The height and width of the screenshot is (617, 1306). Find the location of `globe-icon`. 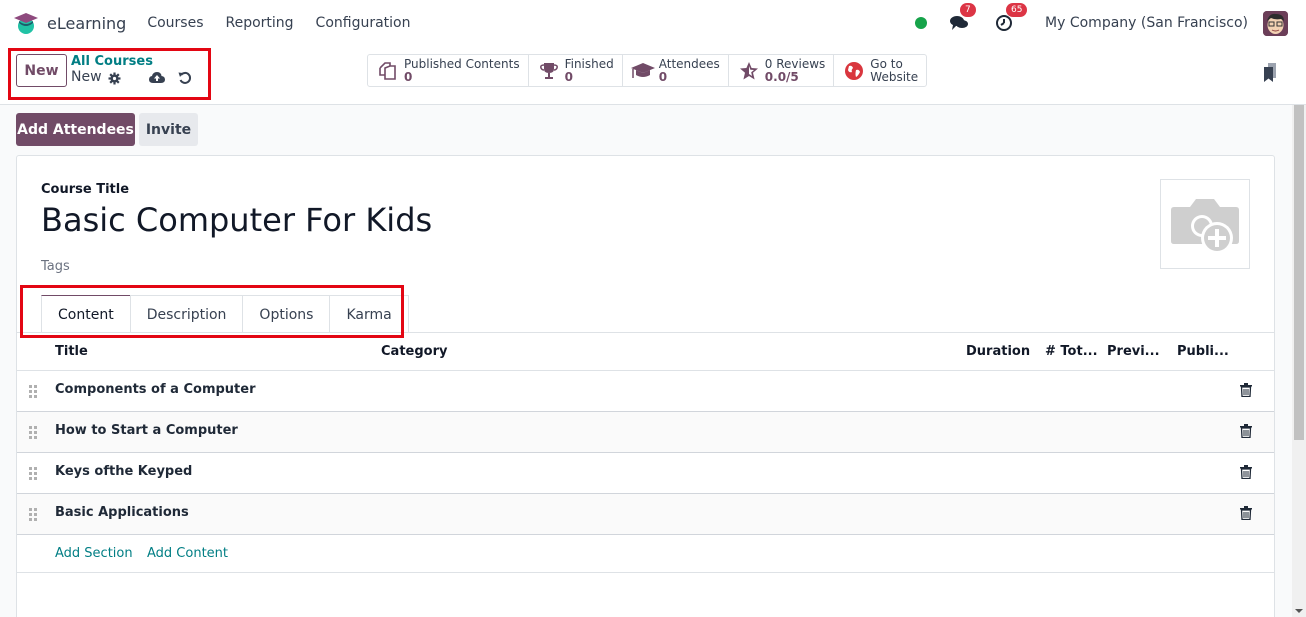

globe-icon is located at coordinates (854, 71).